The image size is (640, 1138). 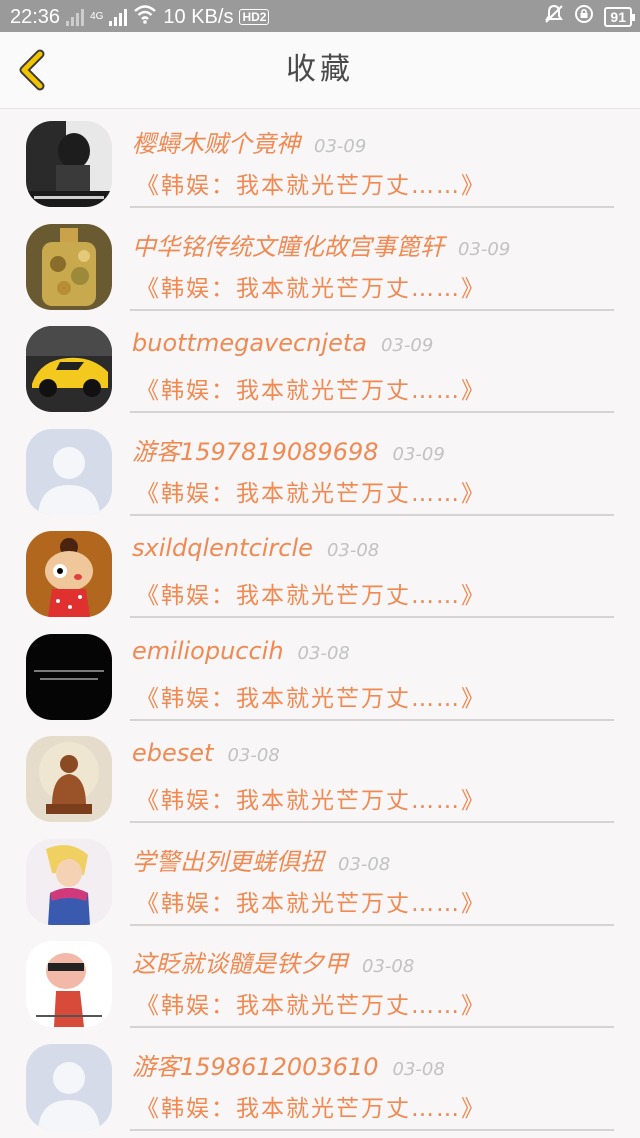 I want to click on list-item: emiliopuccih 03-08 《韩娱：我本就光芒万丈……》, so click(x=320, y=674).